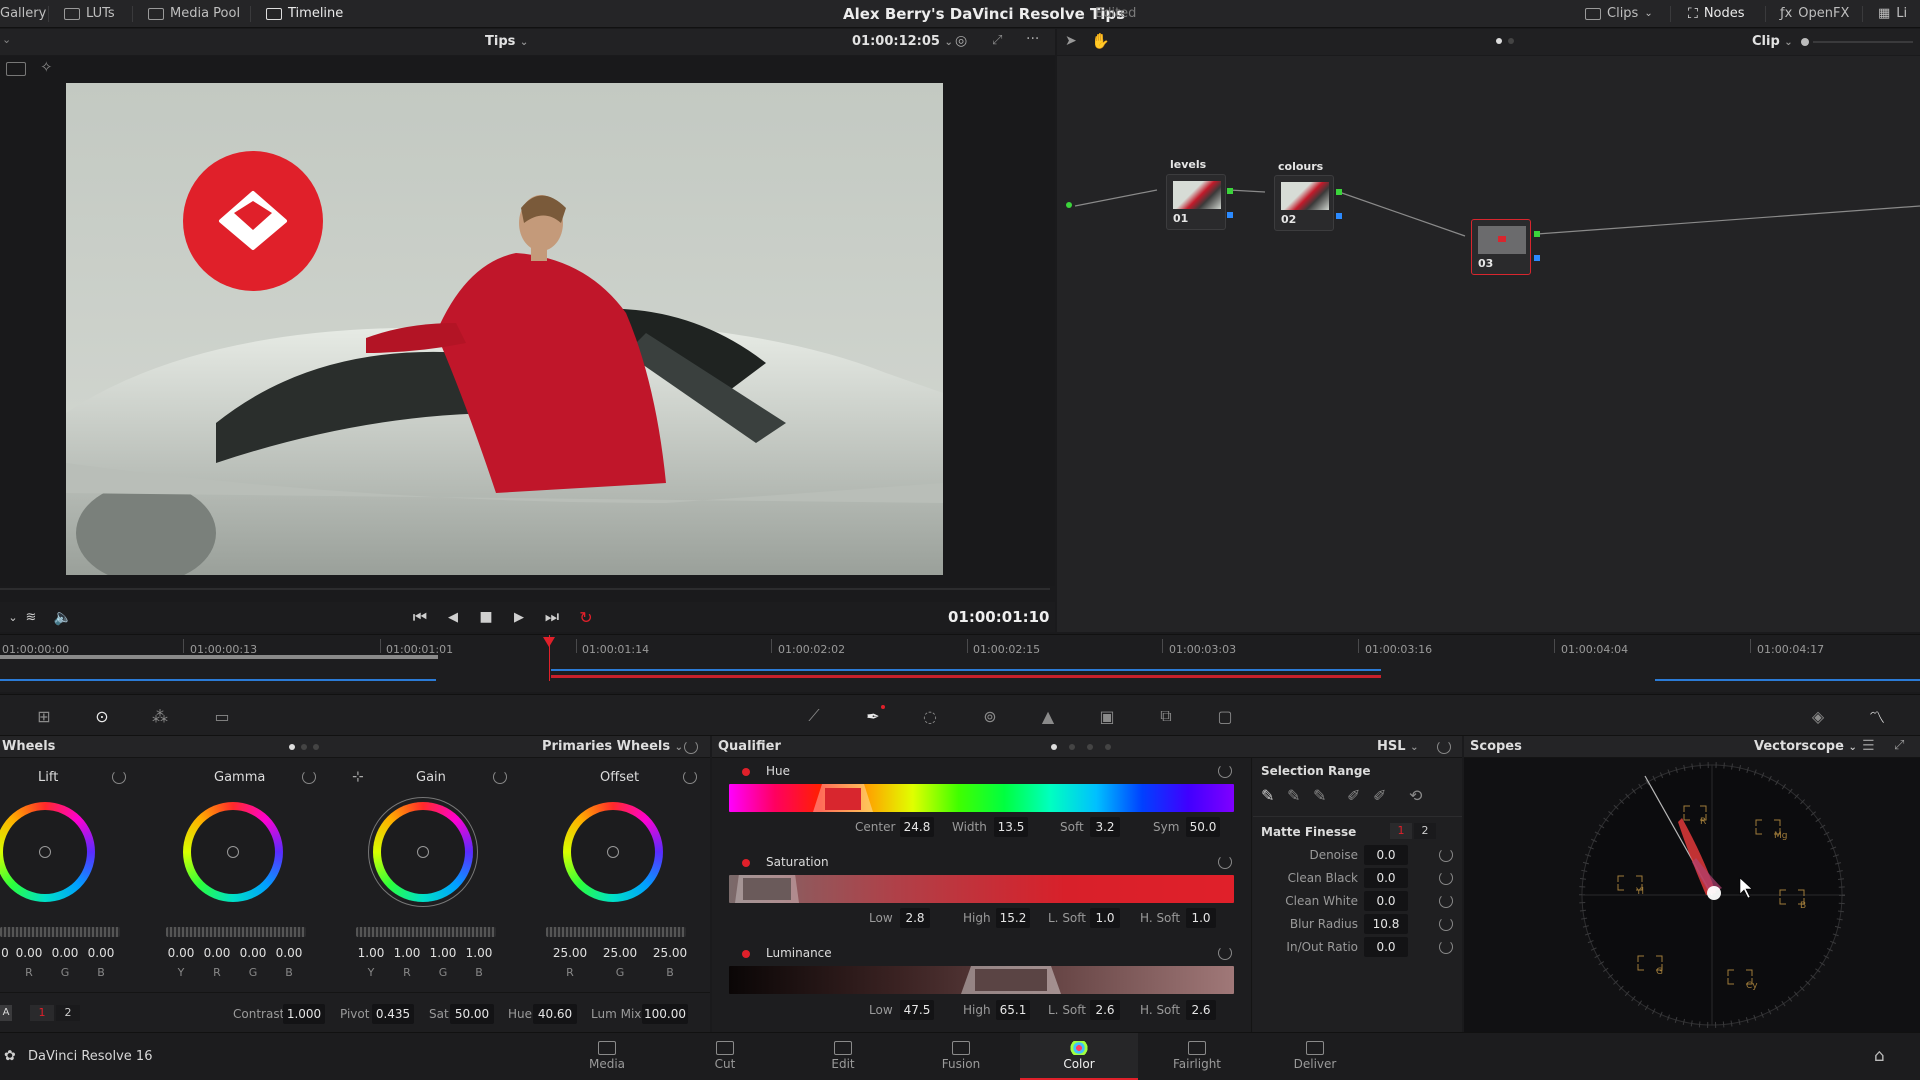 This screenshot has width=1920, height=1080. I want to click on go-to-start-icon: ⏮, so click(420, 617).